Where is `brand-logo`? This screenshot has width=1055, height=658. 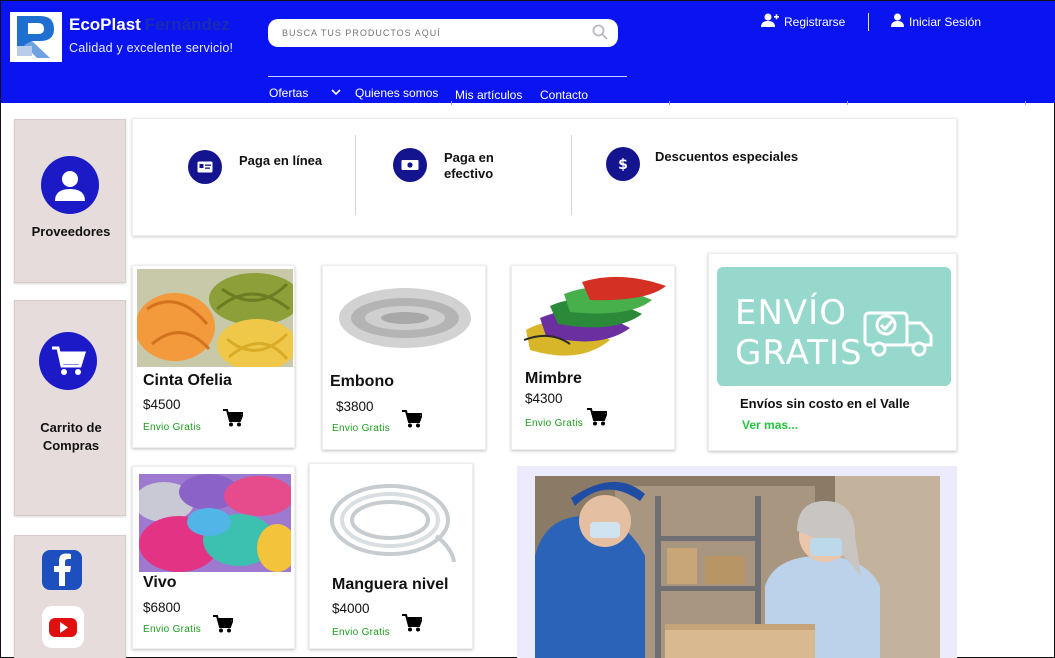 brand-logo is located at coordinates (36, 37).